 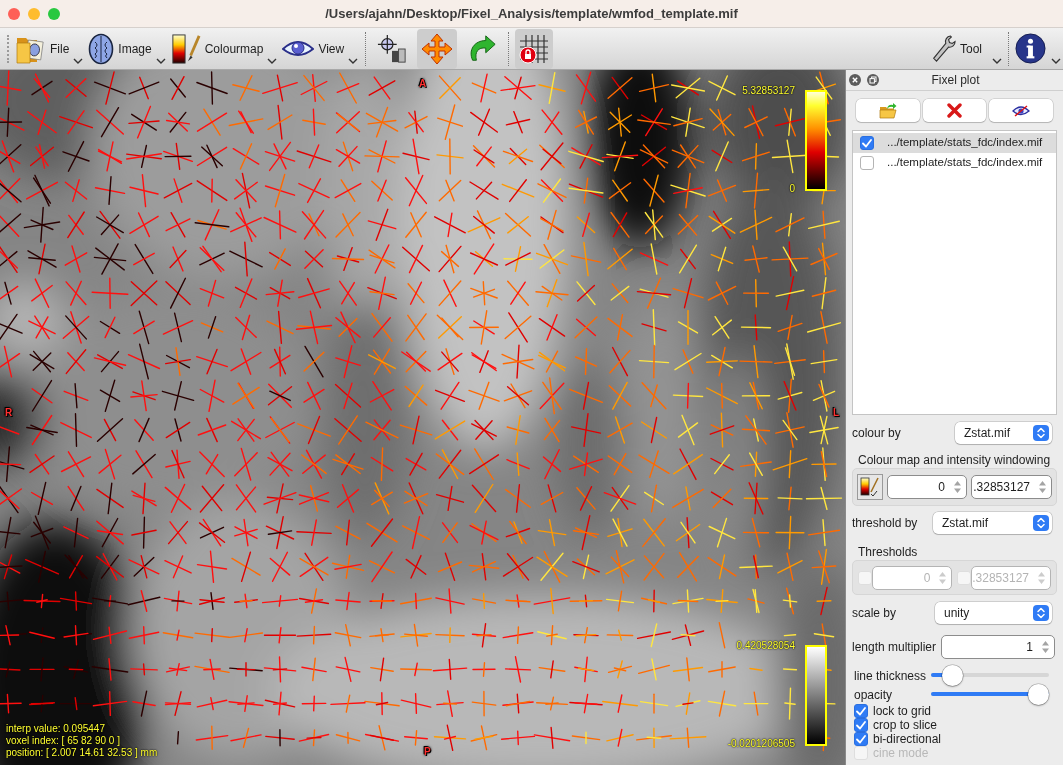 What do you see at coordinates (876, 433) in the screenshot?
I see `field-label: colour by` at bounding box center [876, 433].